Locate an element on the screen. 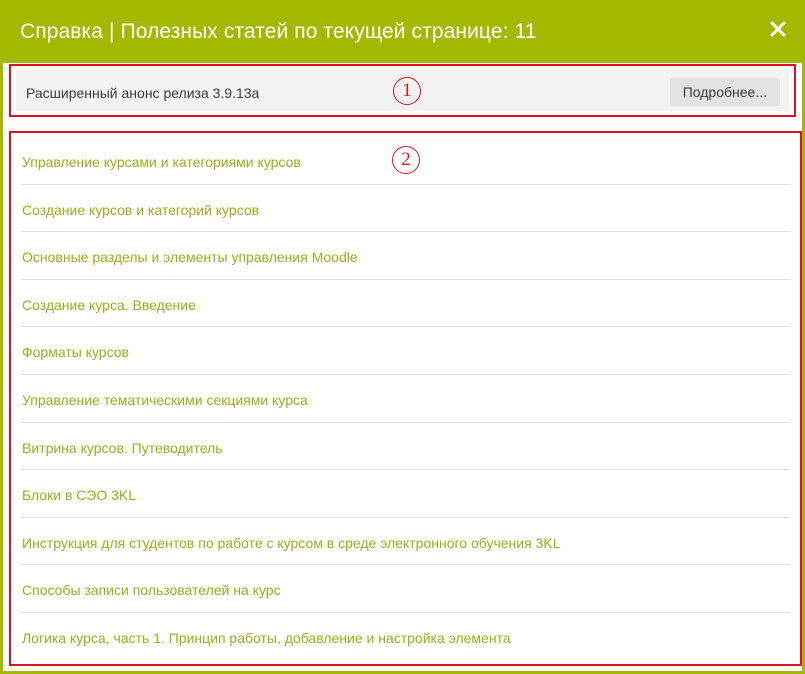 This screenshot has width=805, height=674. close-icon is located at coordinates (778, 29).